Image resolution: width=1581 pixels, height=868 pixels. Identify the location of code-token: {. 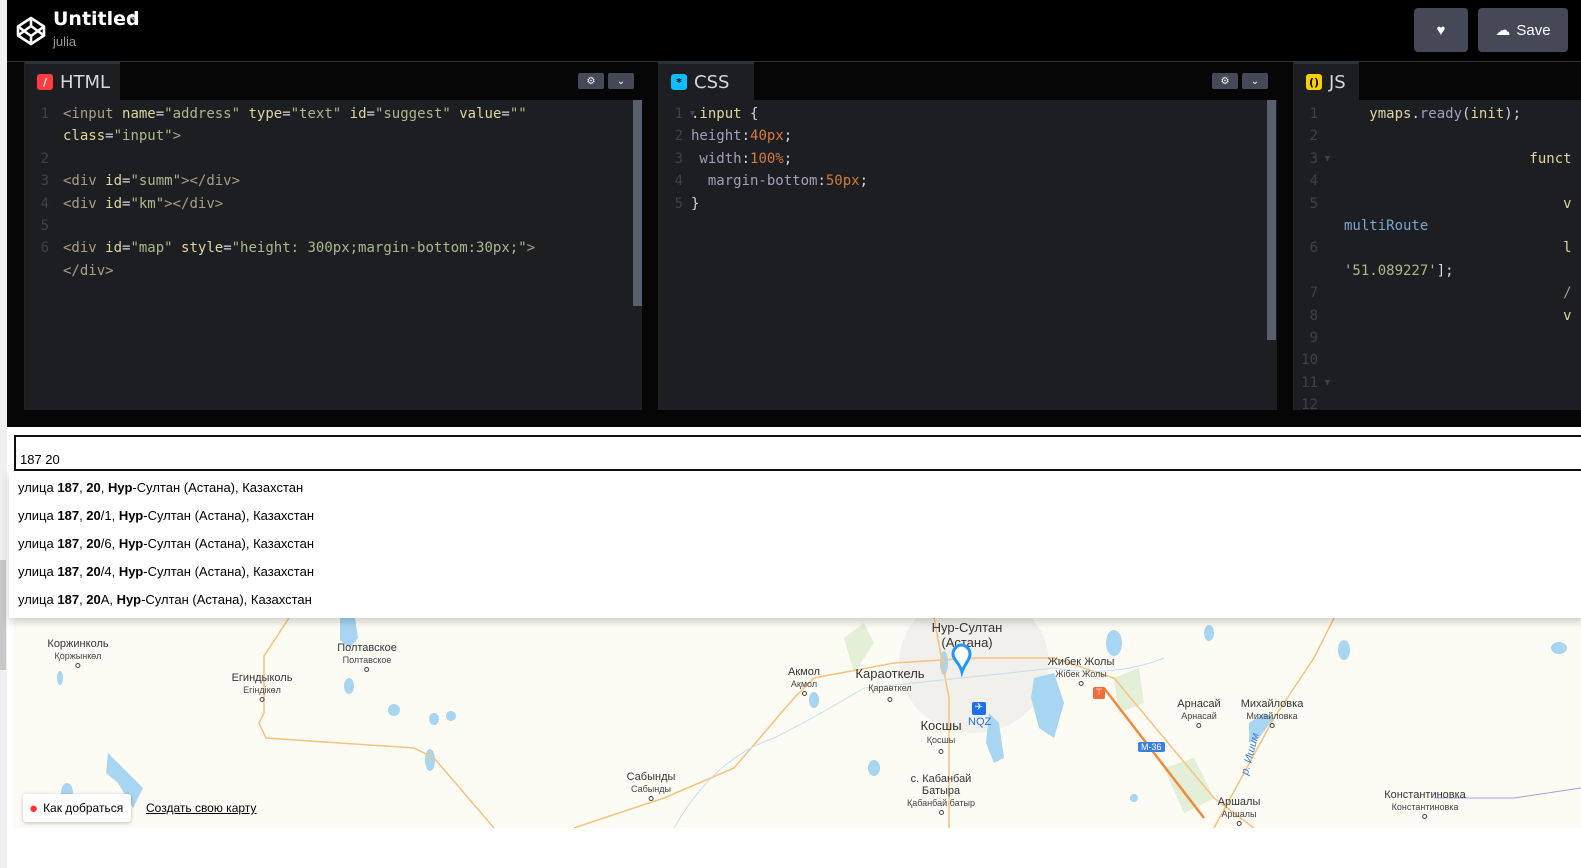
(754, 114).